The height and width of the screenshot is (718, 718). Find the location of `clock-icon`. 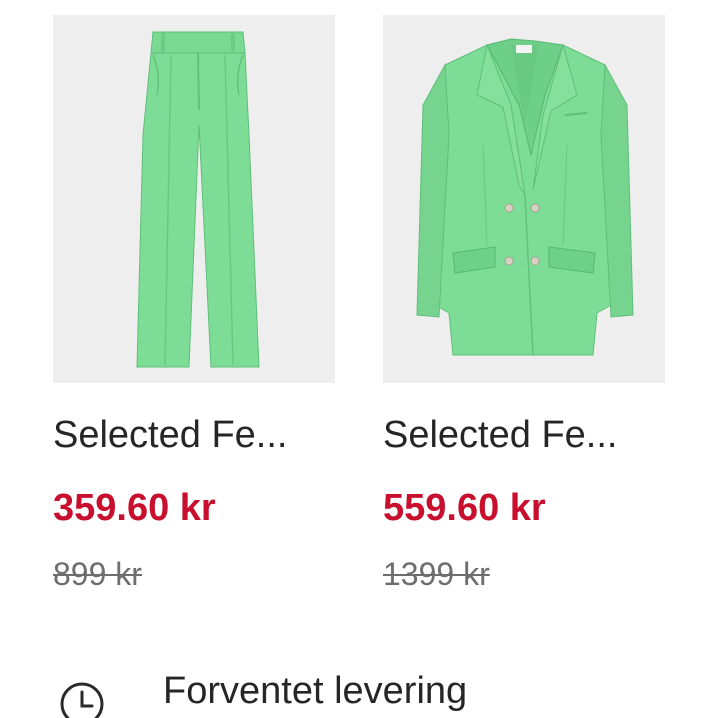

clock-icon is located at coordinates (82, 700).